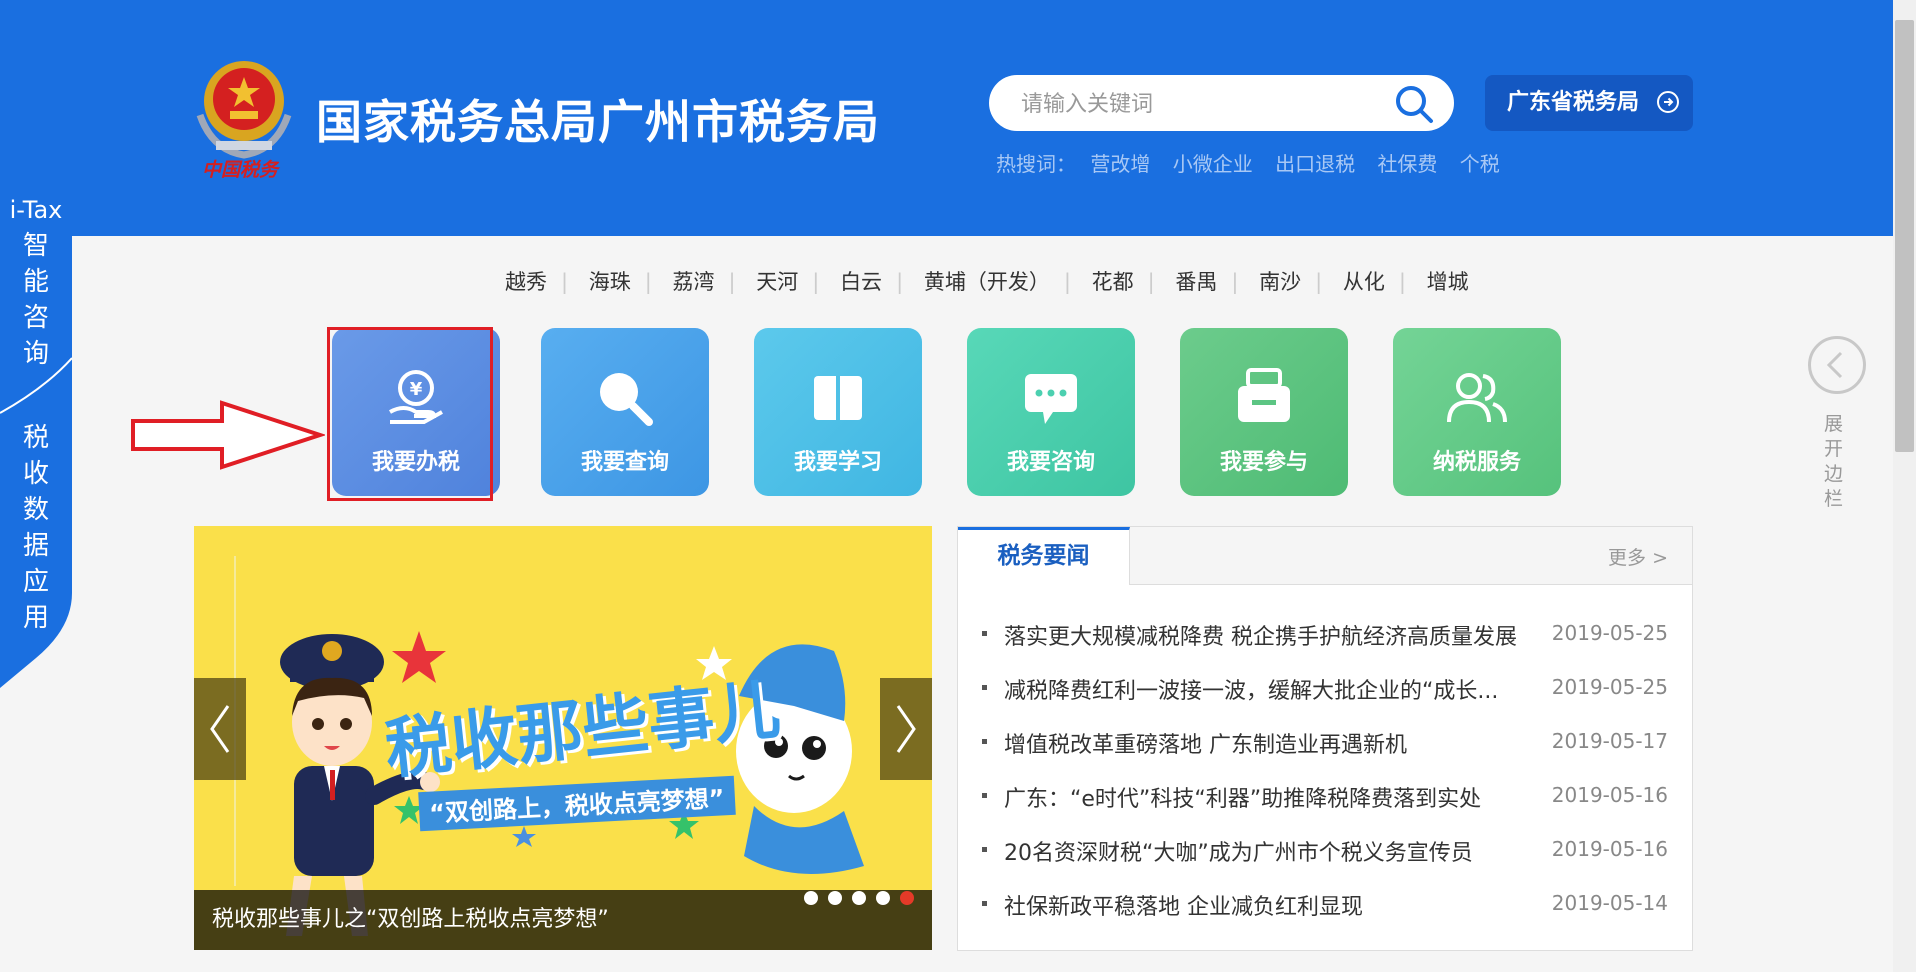  I want to click on news-date: 2019-05-25, so click(1609, 633).